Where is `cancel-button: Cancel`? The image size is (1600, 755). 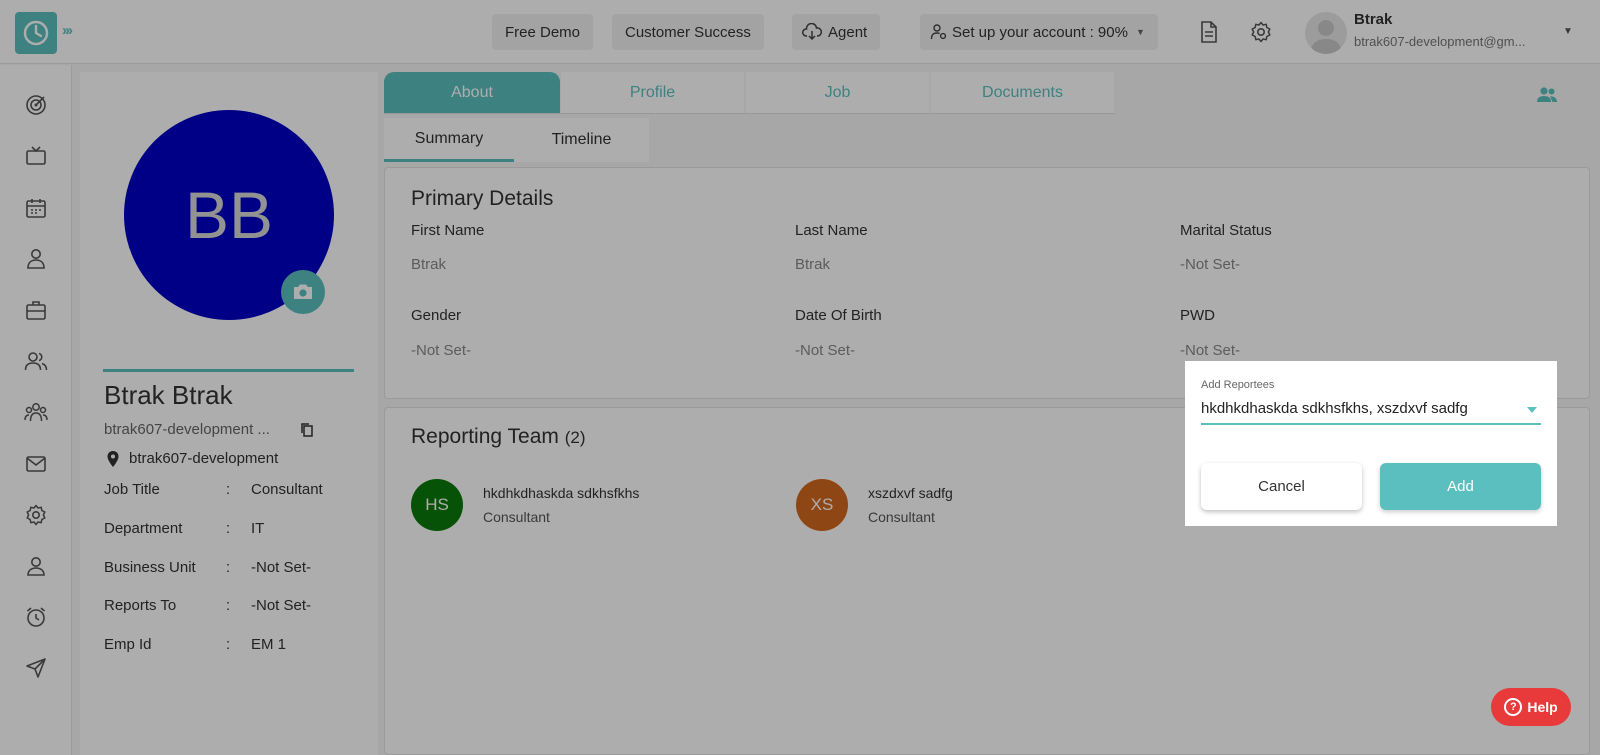
cancel-button: Cancel is located at coordinates (1281, 486).